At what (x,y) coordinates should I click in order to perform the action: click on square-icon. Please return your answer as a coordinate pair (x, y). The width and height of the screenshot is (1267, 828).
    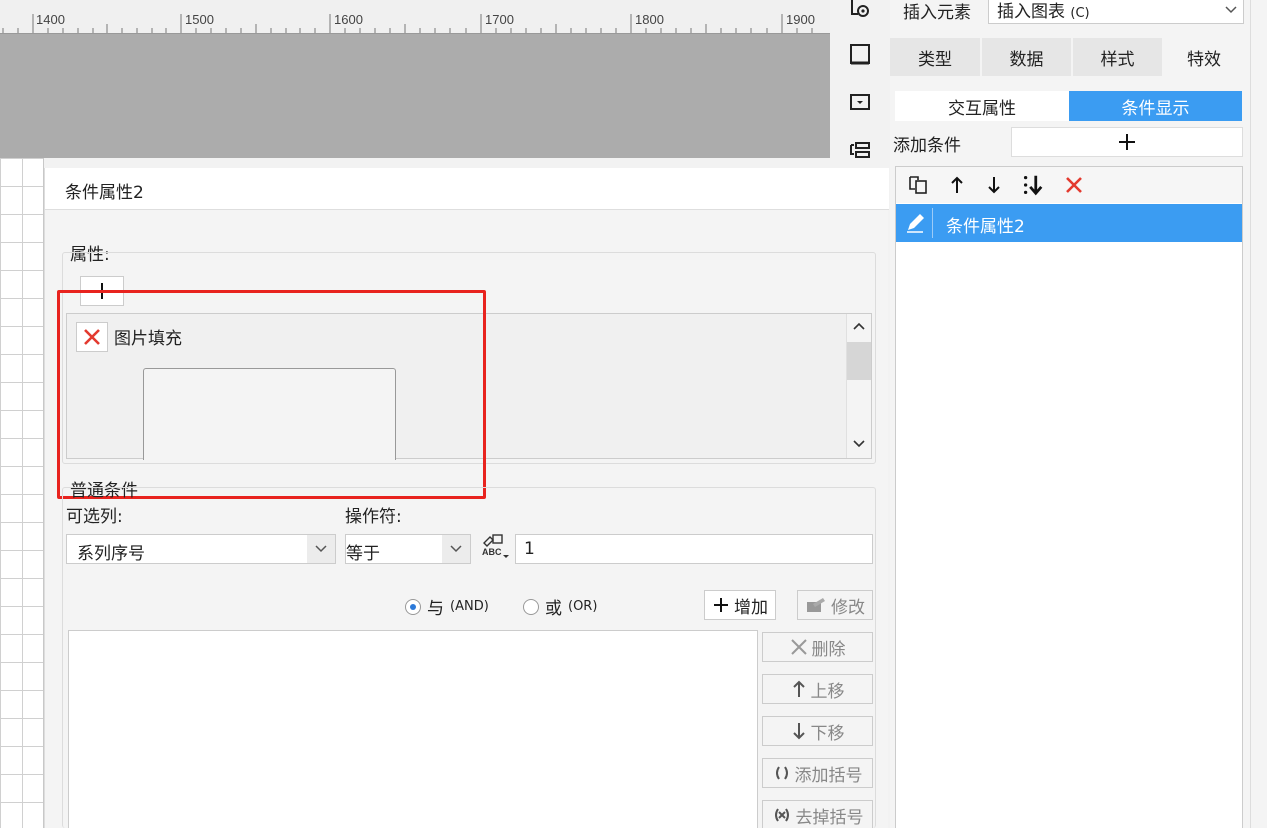
    Looking at the image, I should click on (860, 54).